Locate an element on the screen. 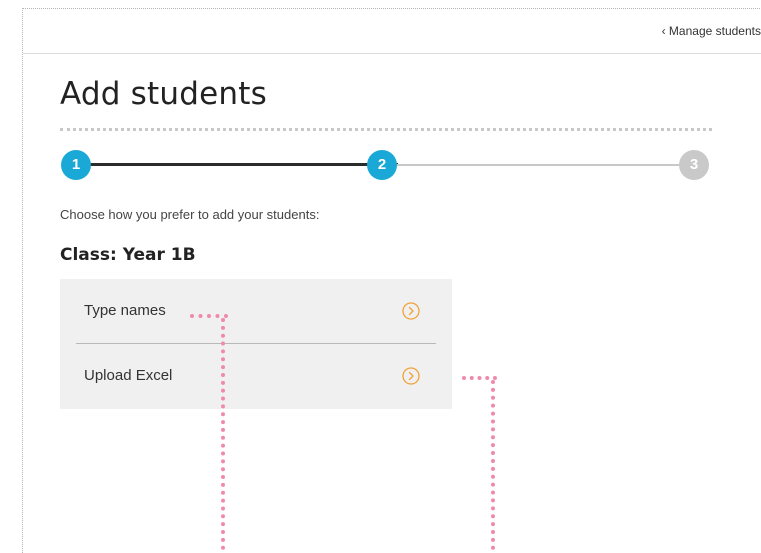 This screenshot has width=761, height=553. add-method-panel: Type names Upload Excel is located at coordinates (256, 344).